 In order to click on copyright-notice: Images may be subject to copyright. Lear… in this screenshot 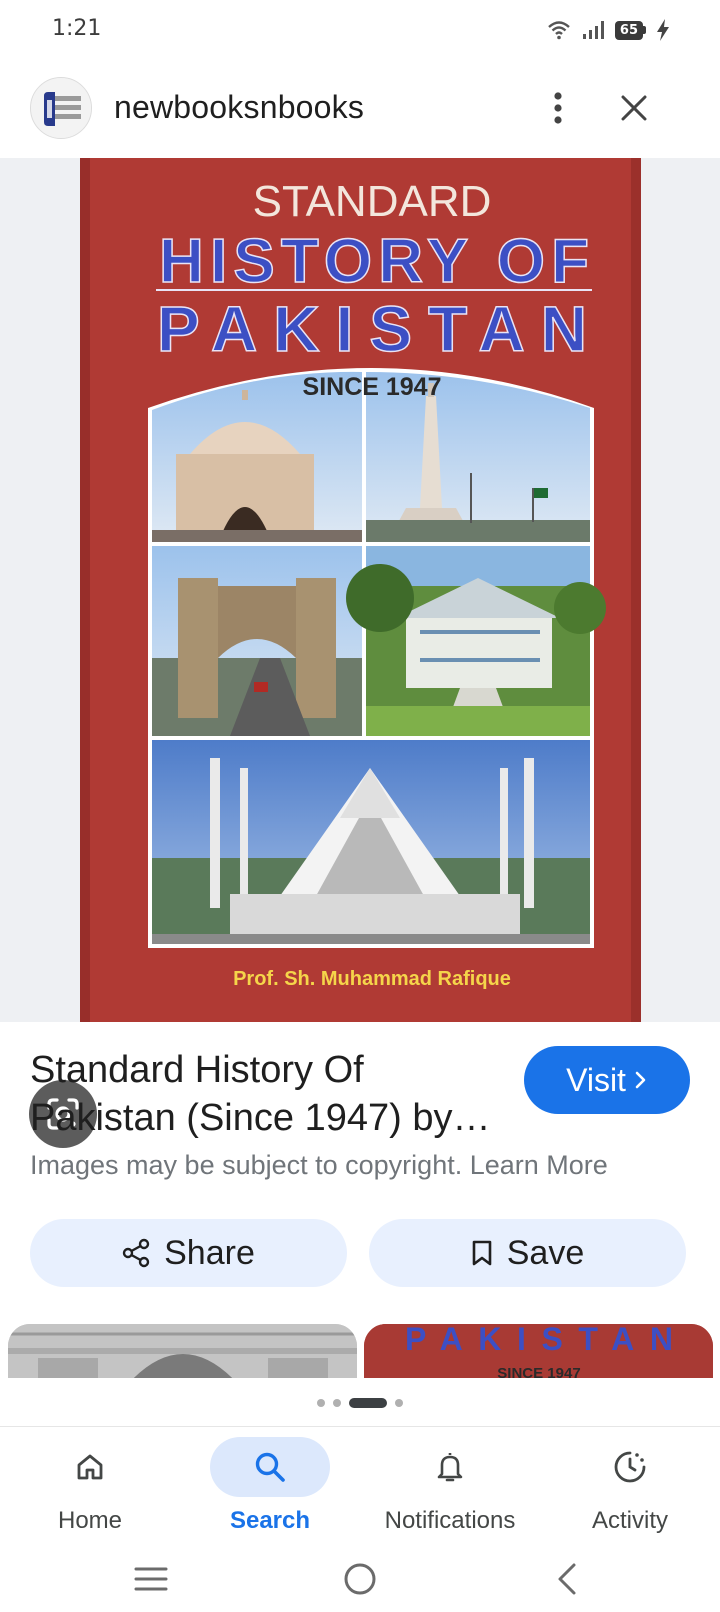, I will do `click(319, 1165)`.